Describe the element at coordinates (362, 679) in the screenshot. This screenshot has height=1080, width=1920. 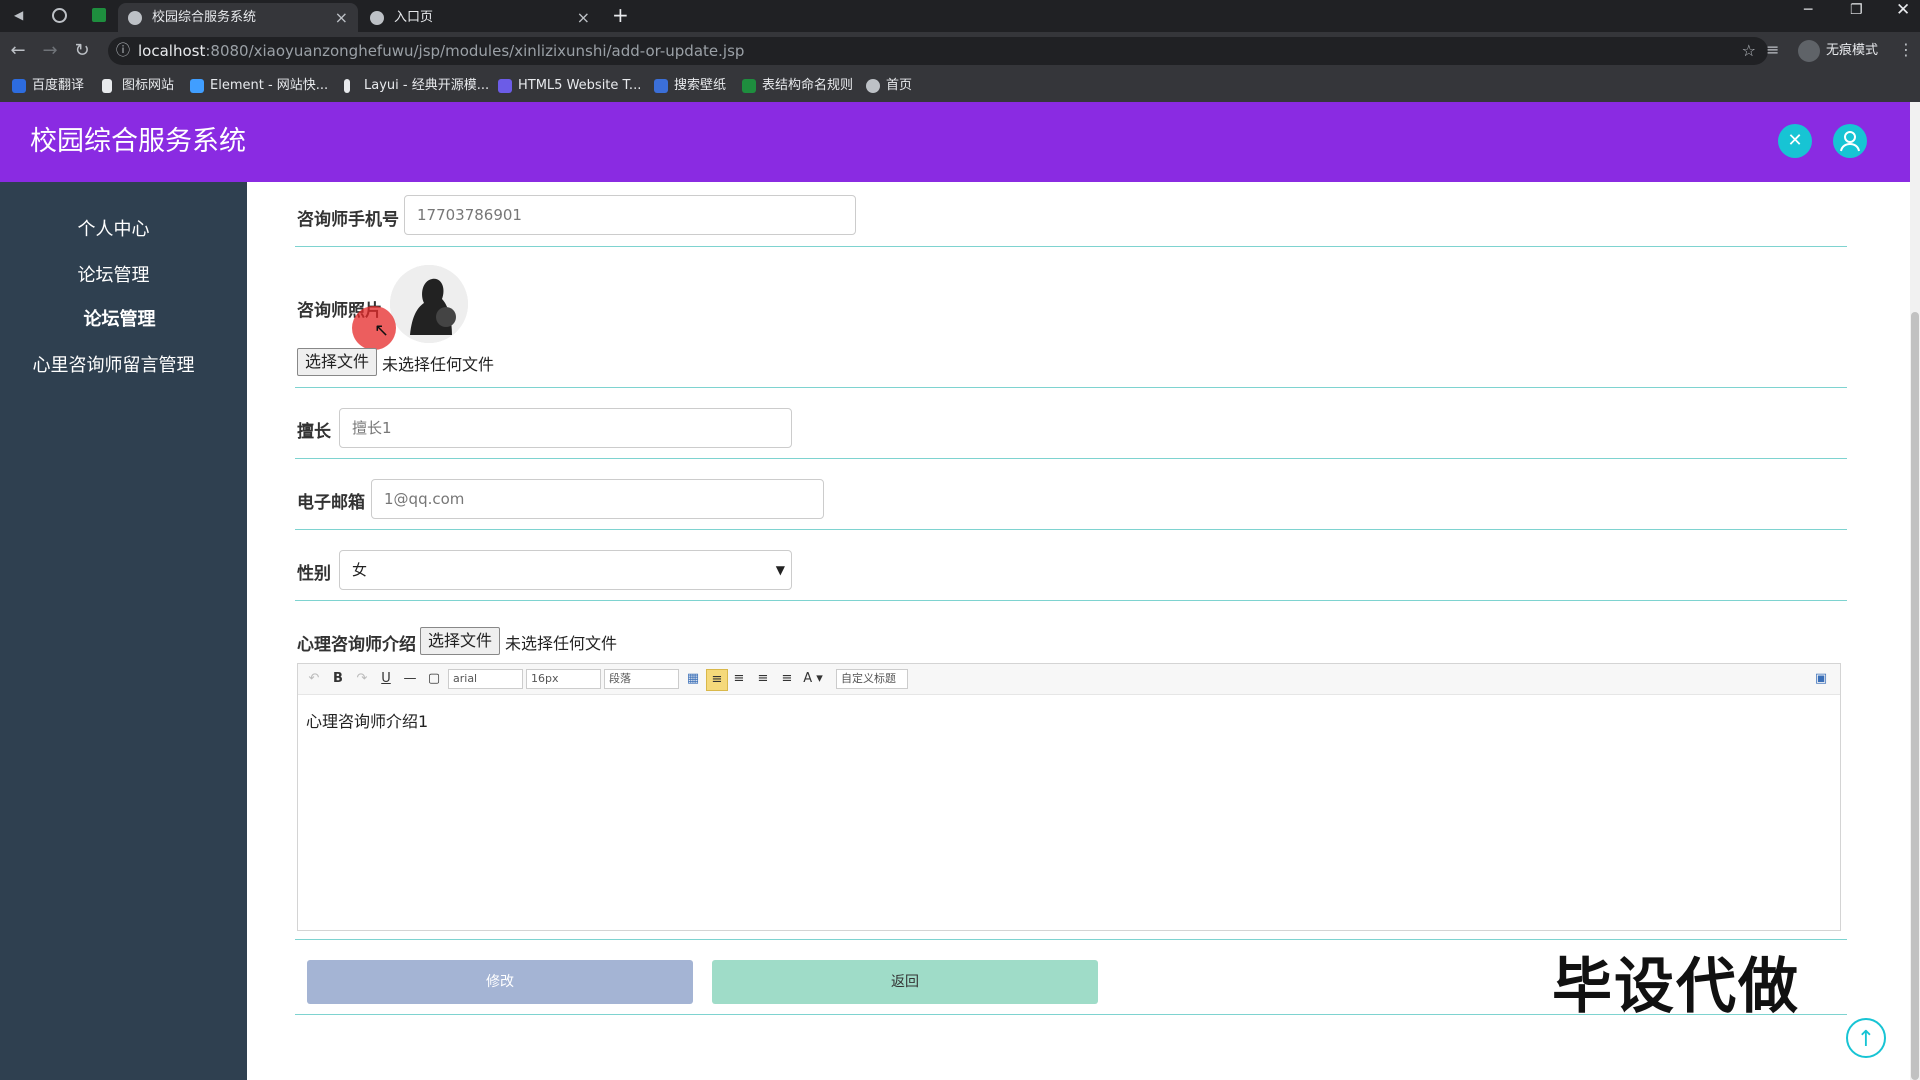
I see `redo-icon: ↷` at that location.